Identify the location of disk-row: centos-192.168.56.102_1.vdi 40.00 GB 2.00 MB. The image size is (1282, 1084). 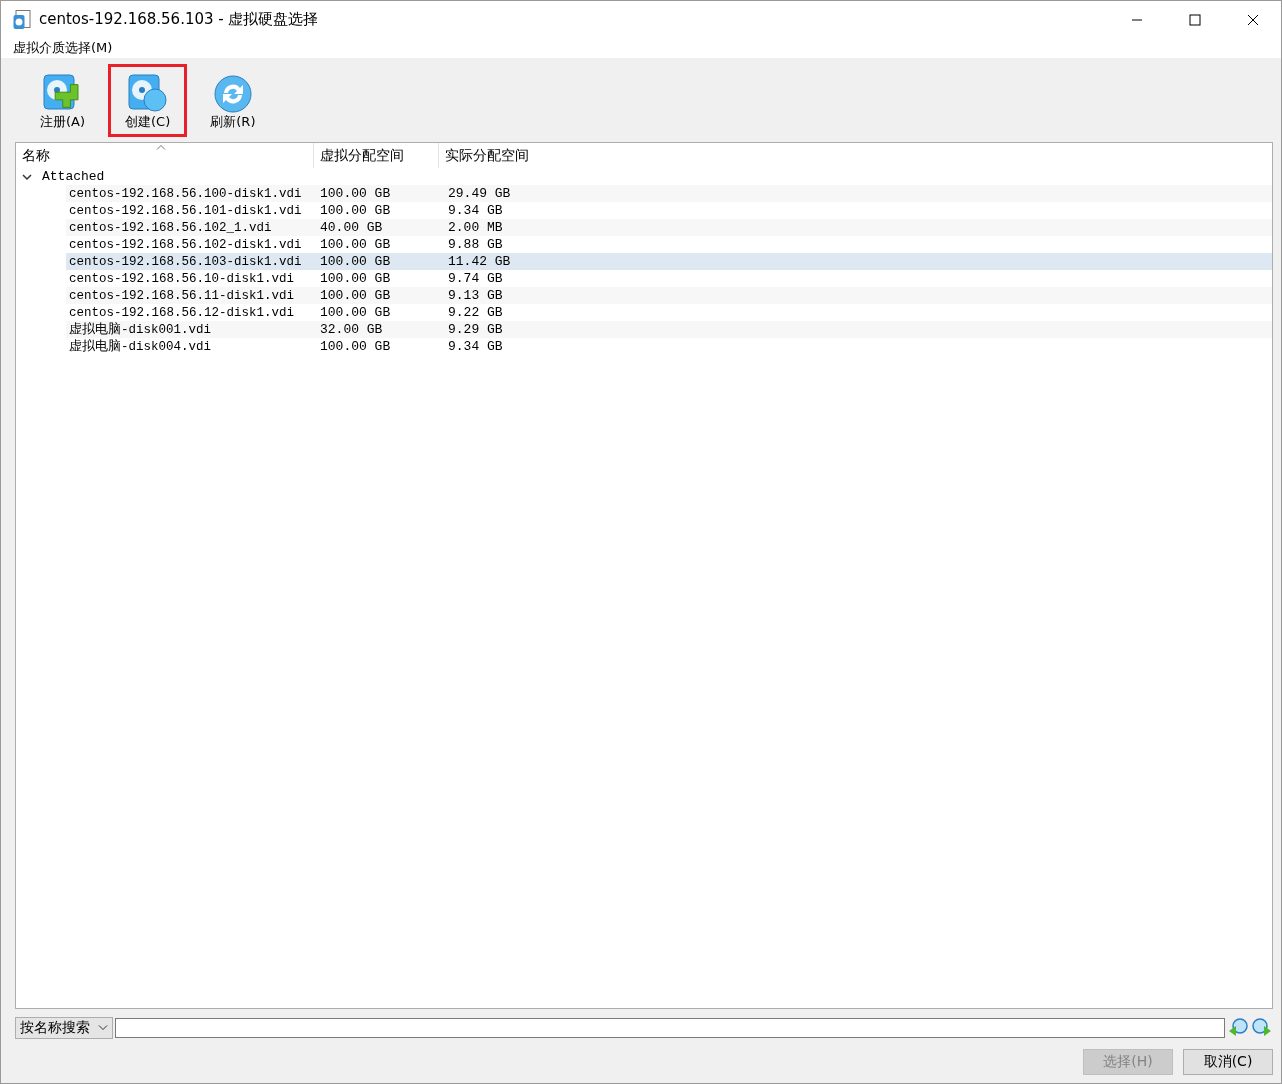
(669, 227).